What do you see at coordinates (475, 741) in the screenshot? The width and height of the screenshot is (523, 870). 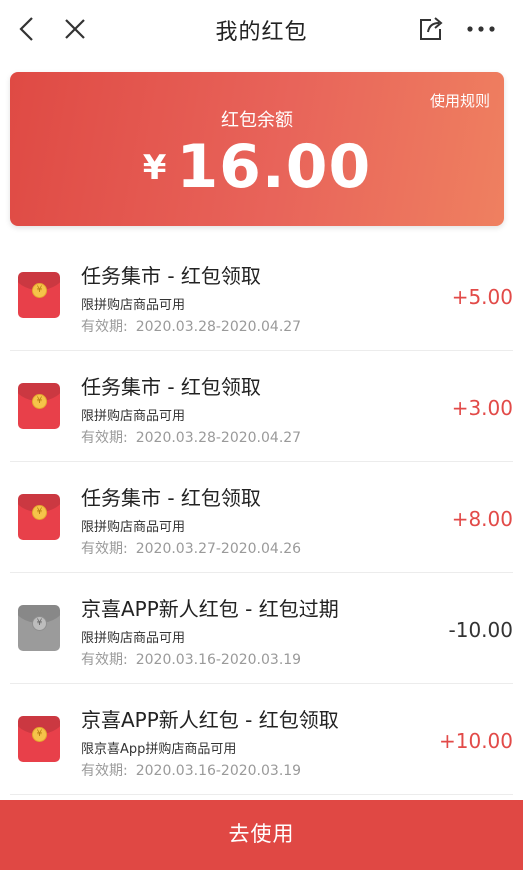 I see `item-amount: +10.00` at bounding box center [475, 741].